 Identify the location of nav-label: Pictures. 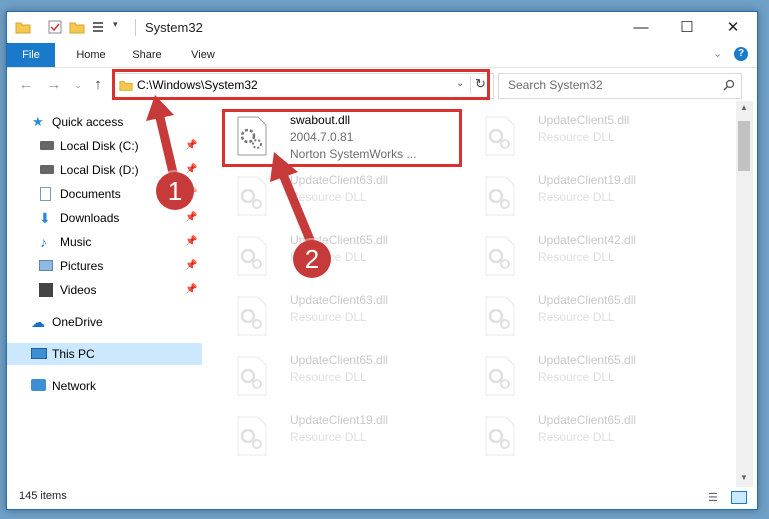
(82, 266).